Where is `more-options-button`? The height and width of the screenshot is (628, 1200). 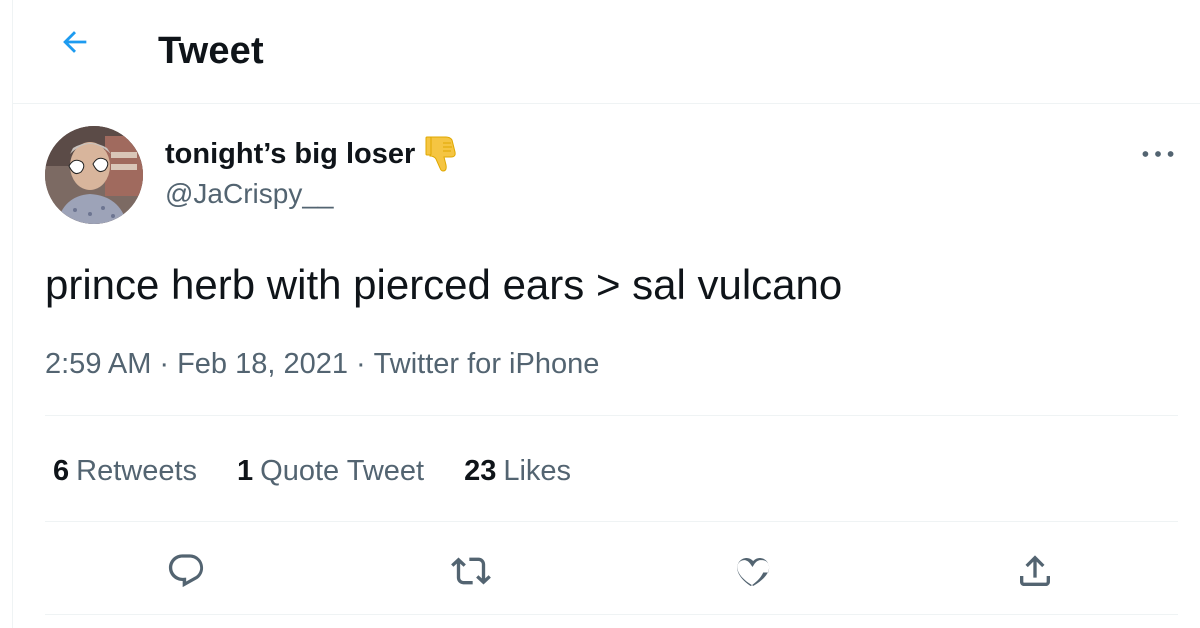
more-options-button is located at coordinates (1158, 154).